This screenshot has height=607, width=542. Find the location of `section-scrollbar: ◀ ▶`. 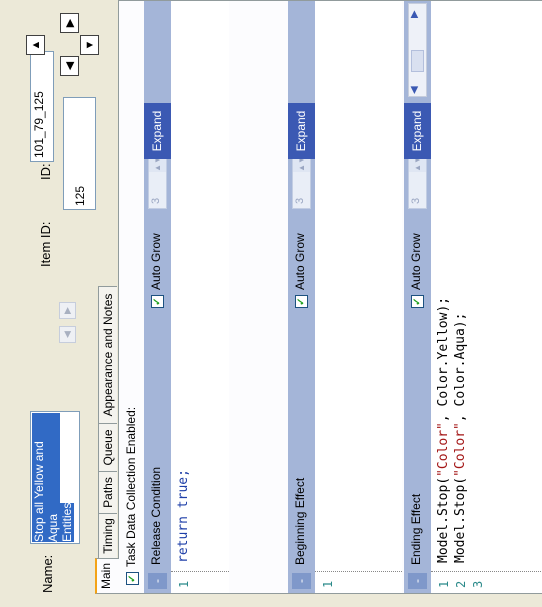

section-scrollbar: ◀ ▶ is located at coordinates (417, 50).